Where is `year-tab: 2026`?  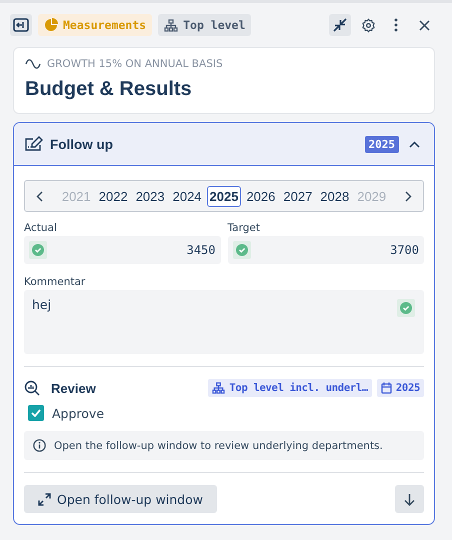
year-tab: 2026 is located at coordinates (260, 196).